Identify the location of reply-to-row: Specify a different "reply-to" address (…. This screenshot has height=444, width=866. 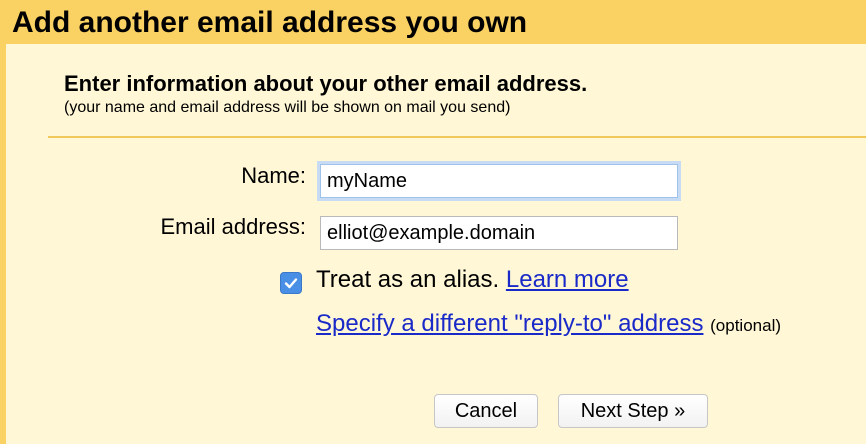
(548, 324).